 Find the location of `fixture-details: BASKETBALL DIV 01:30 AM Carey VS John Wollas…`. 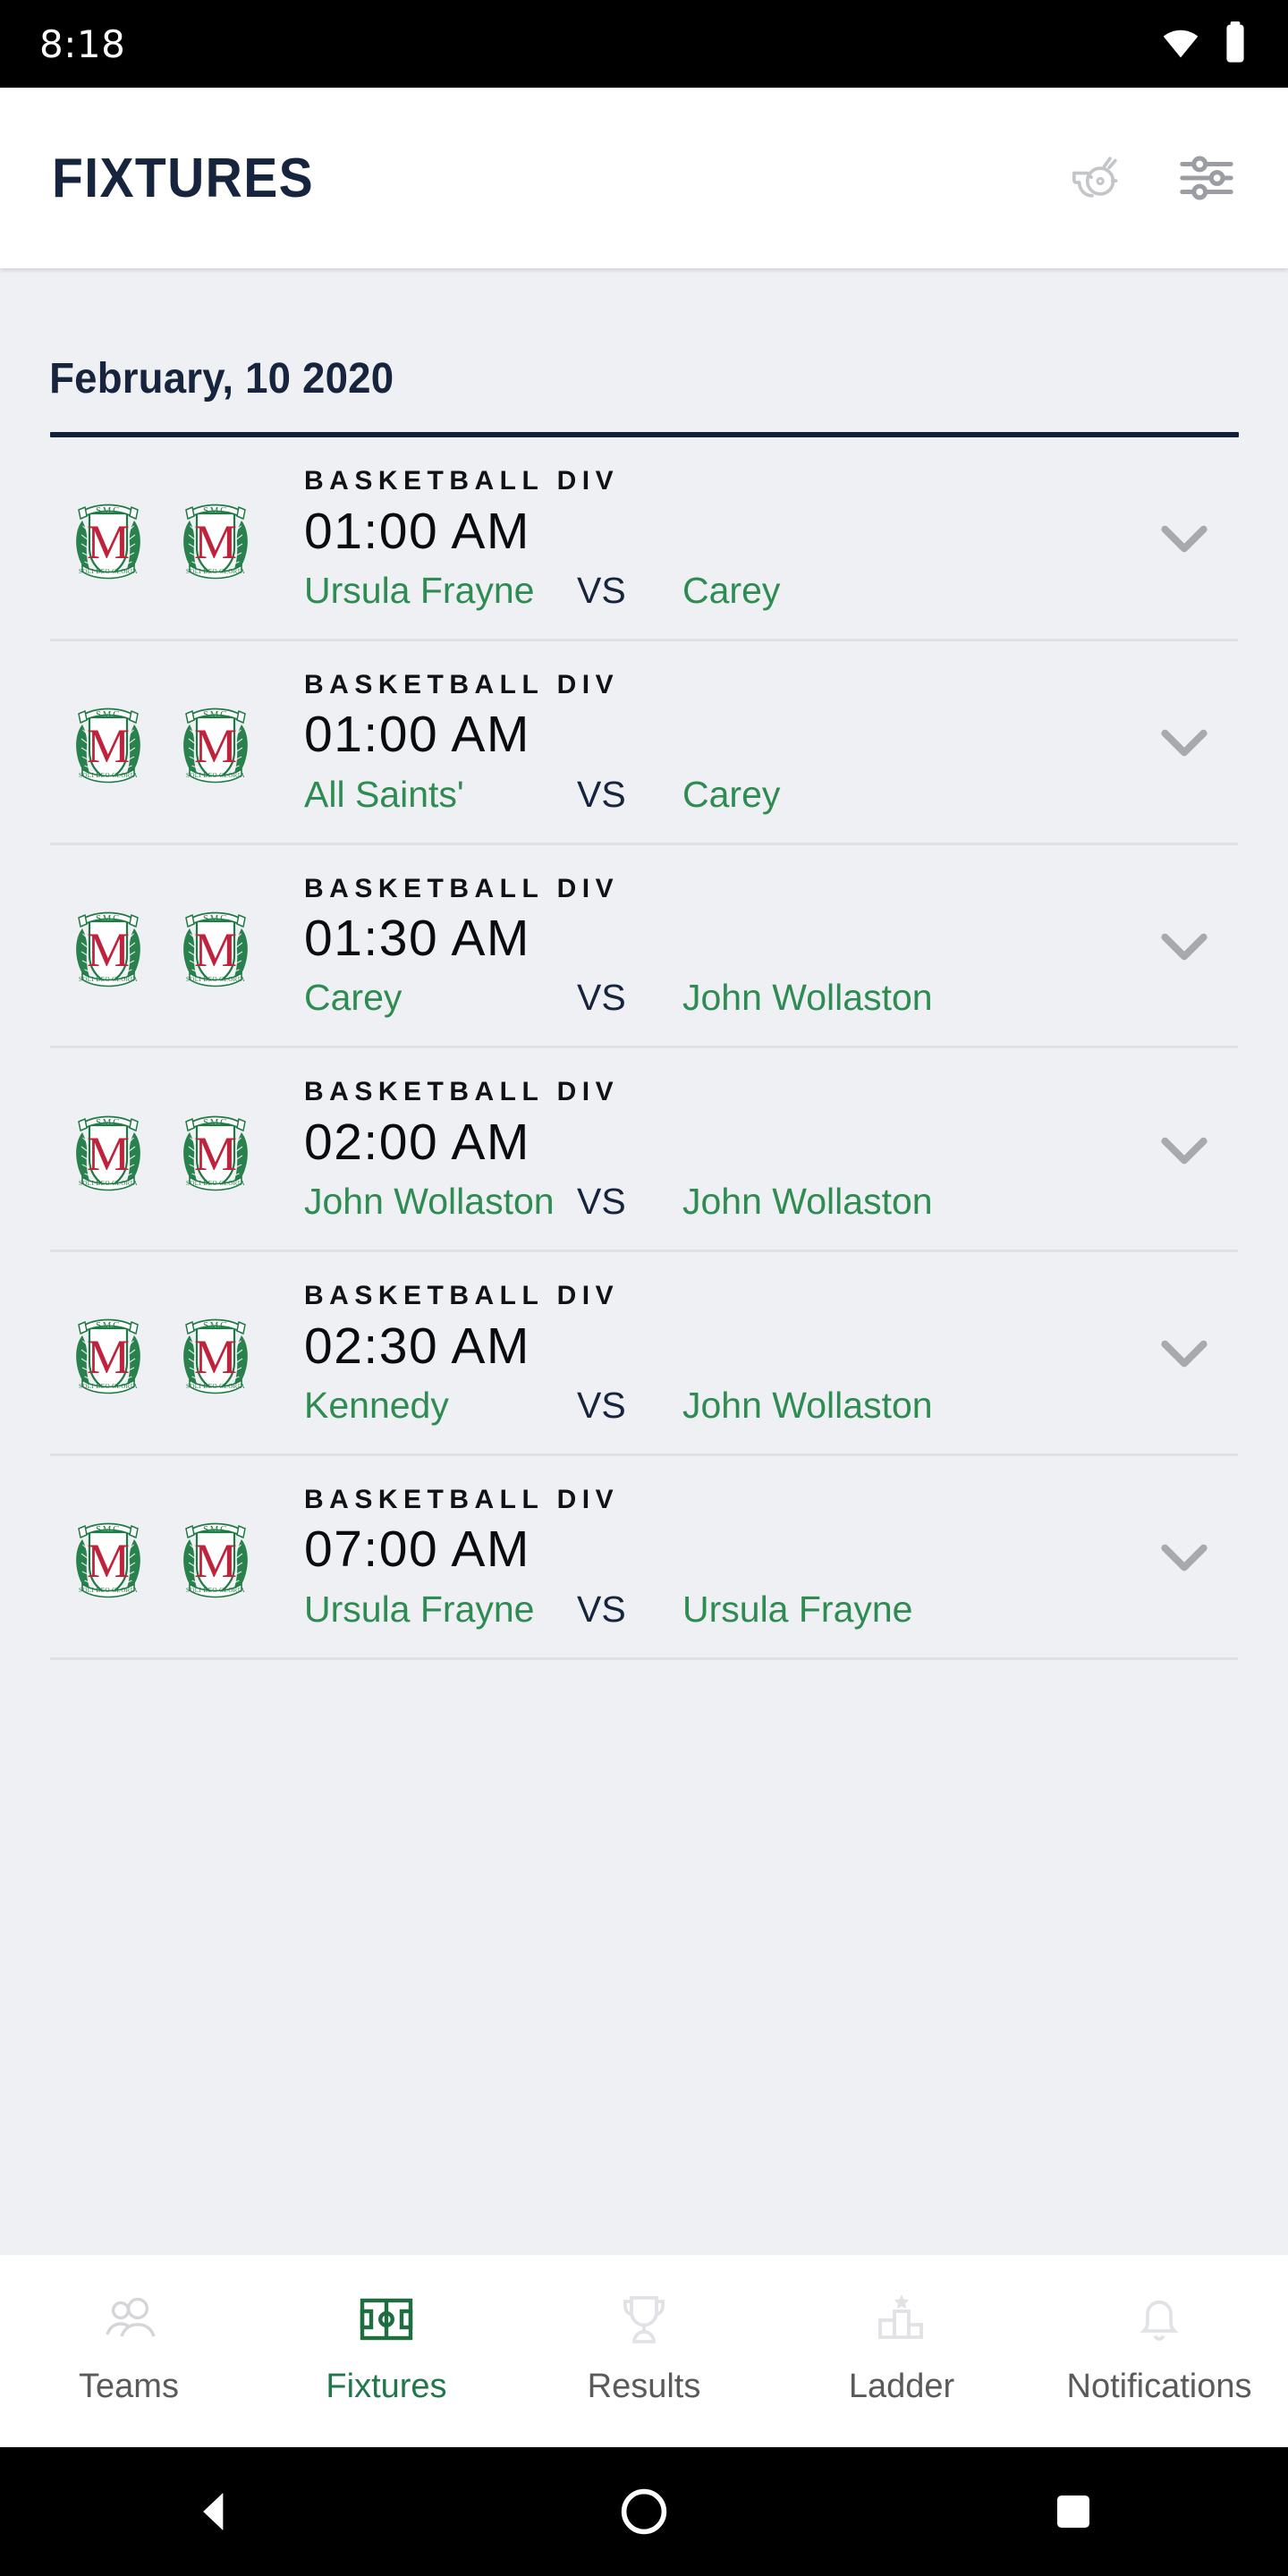

fixture-details: BASKETBALL DIV 01:30 AM Carey VS John Wollas… is located at coordinates (692, 946).